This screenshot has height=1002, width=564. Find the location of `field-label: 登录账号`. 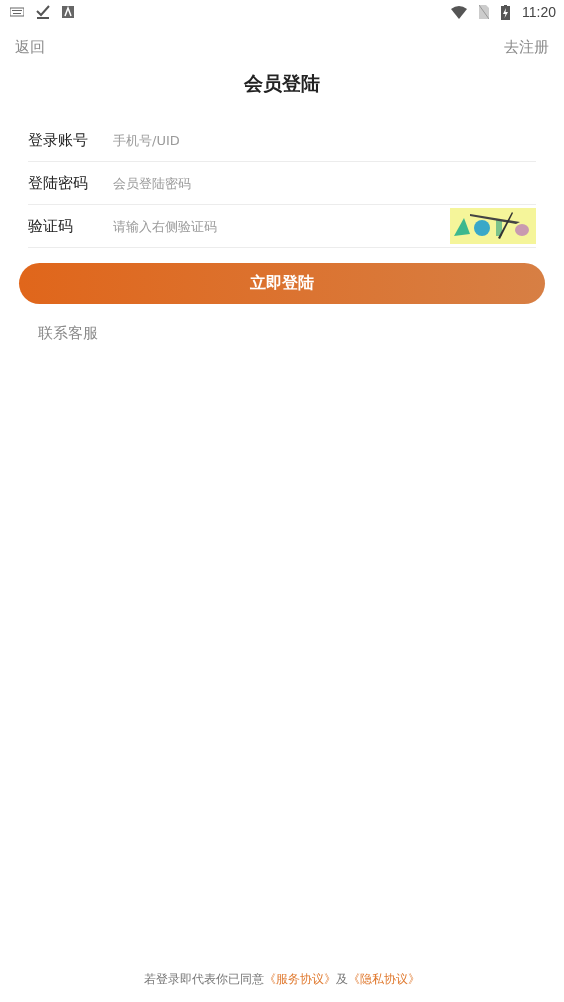

field-label: 登录账号 is located at coordinates (58, 140).